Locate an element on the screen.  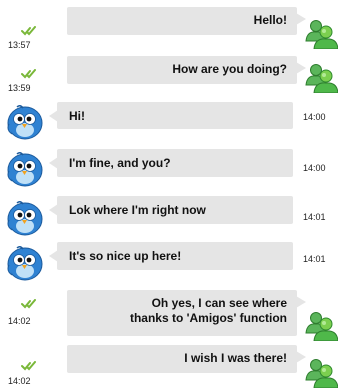
message-bubble: It's so nice up here! is located at coordinates (171, 256).